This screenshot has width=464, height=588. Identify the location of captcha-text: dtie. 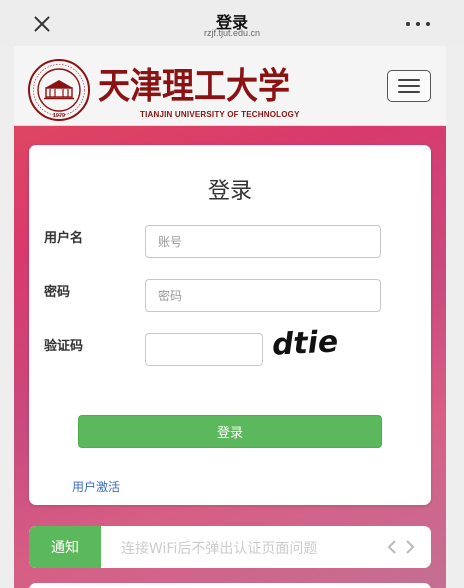
(305, 343).